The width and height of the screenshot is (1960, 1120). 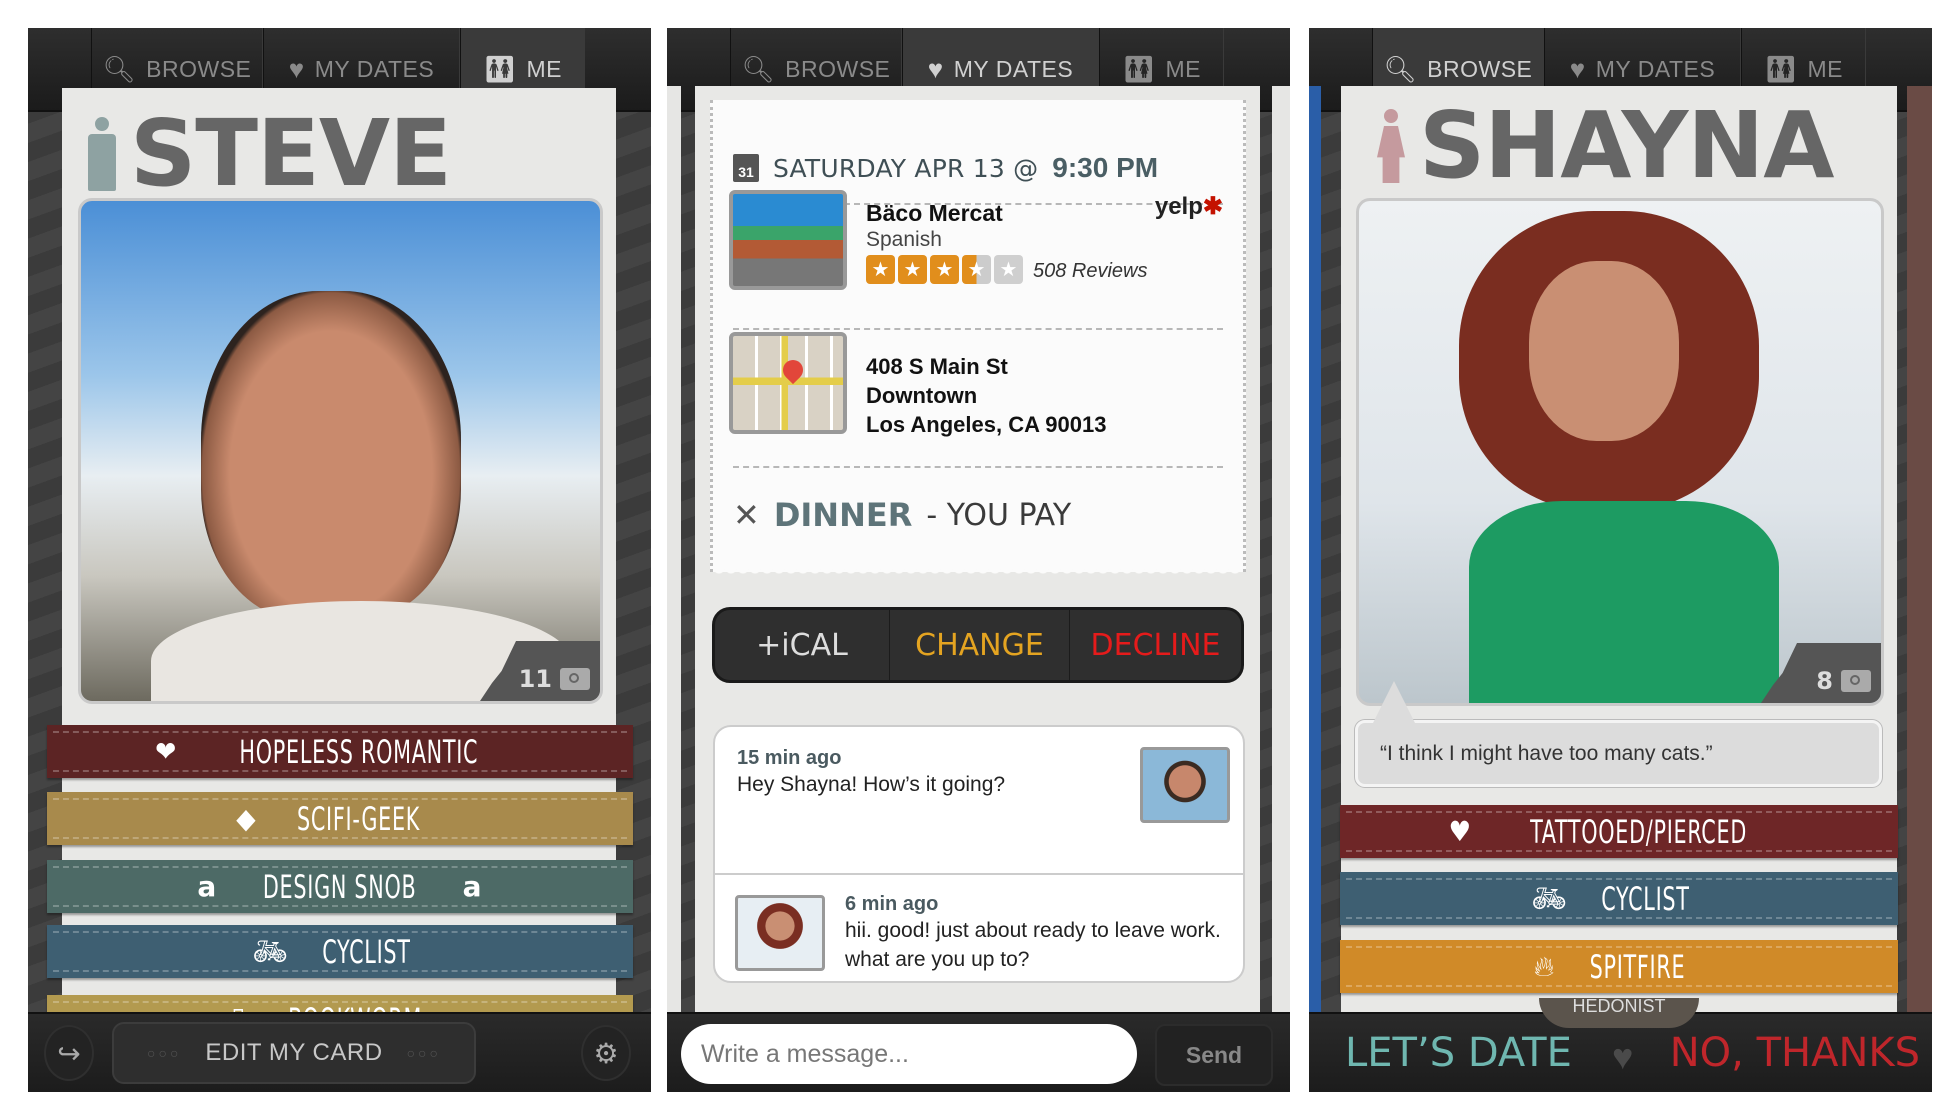 What do you see at coordinates (1155, 645) in the screenshot?
I see `decline-button: DECLINE` at bounding box center [1155, 645].